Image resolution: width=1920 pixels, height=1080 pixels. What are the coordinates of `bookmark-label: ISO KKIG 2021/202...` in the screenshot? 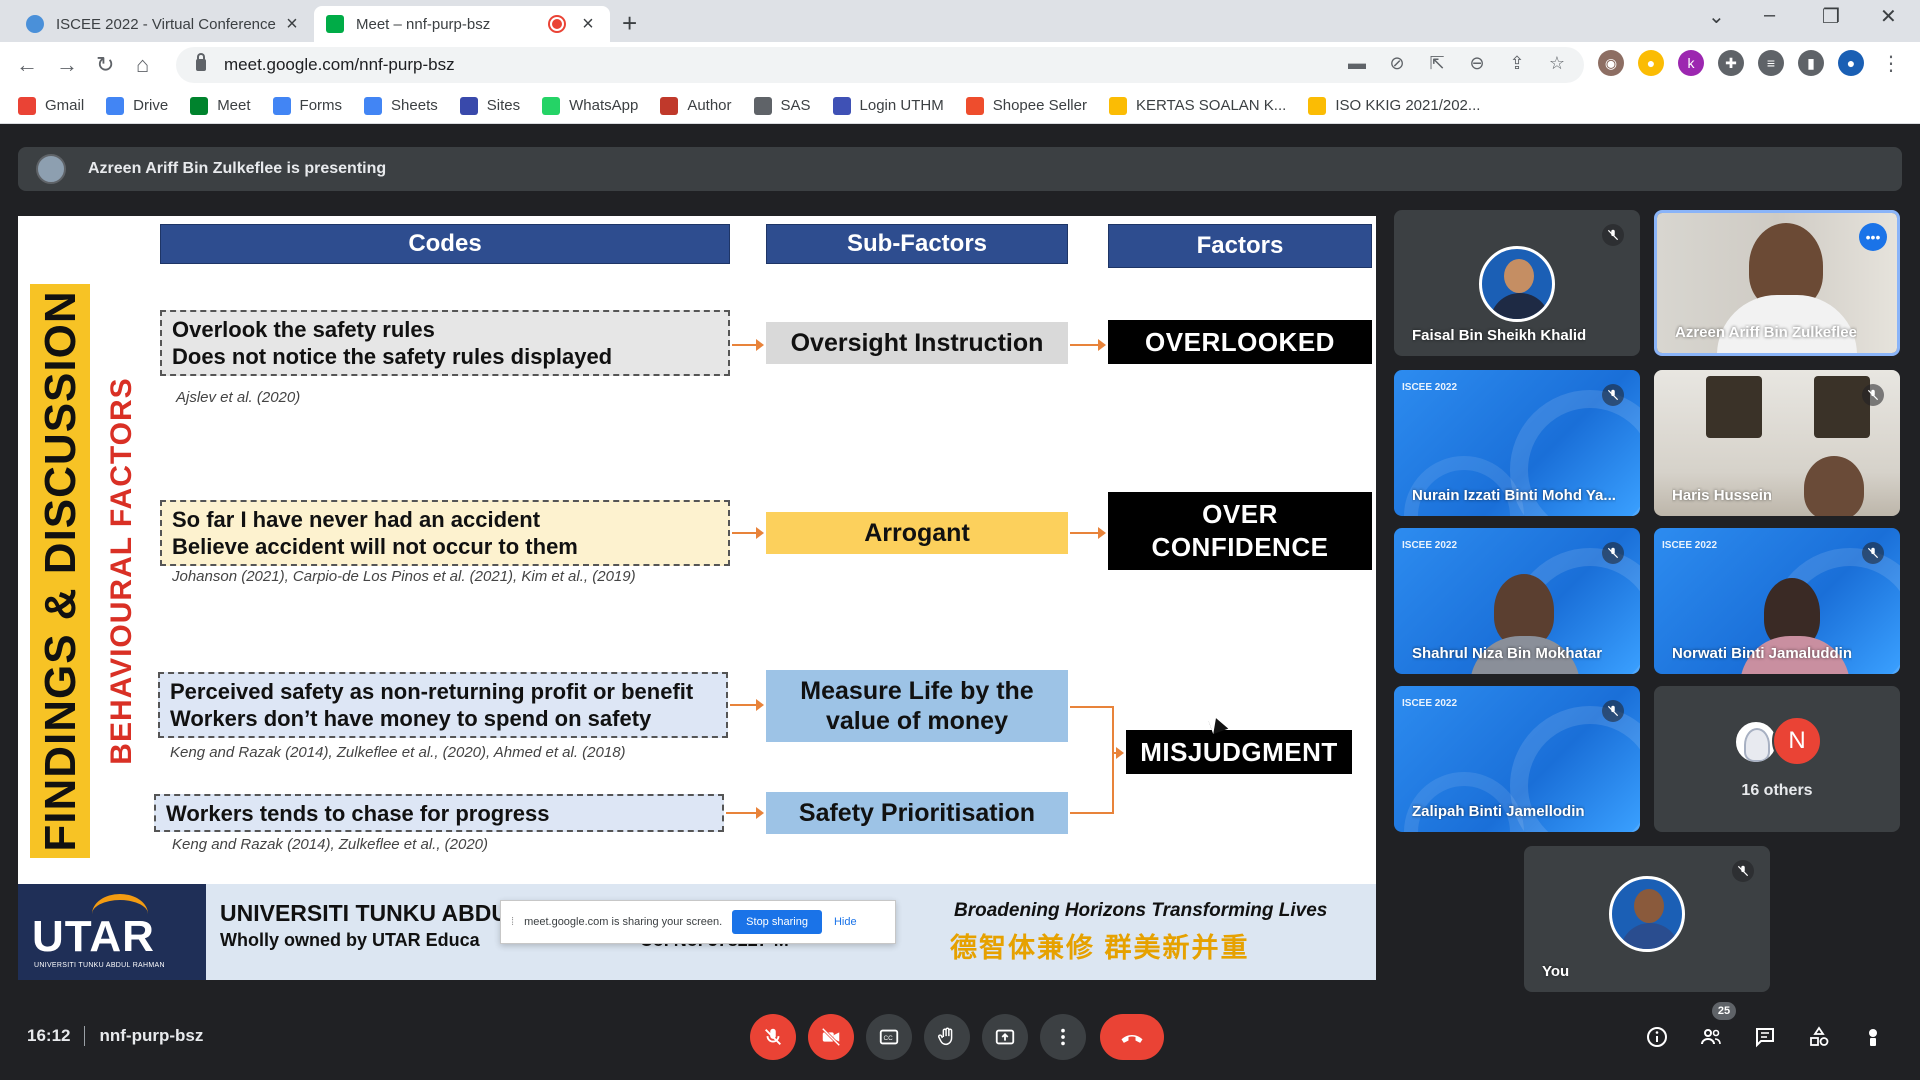 It's located at (1408, 105).